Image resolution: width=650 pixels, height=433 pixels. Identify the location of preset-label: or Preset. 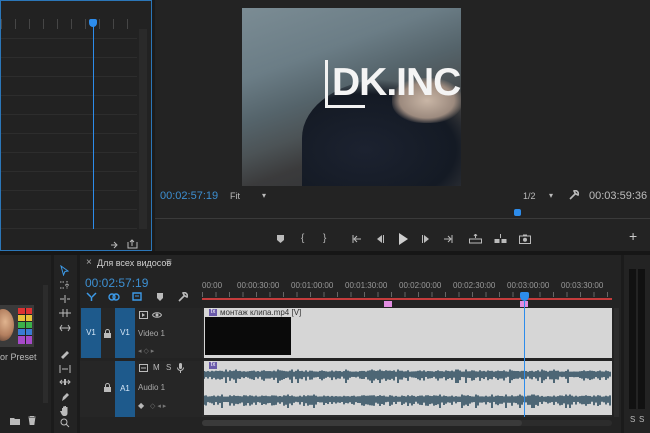
(18, 357).